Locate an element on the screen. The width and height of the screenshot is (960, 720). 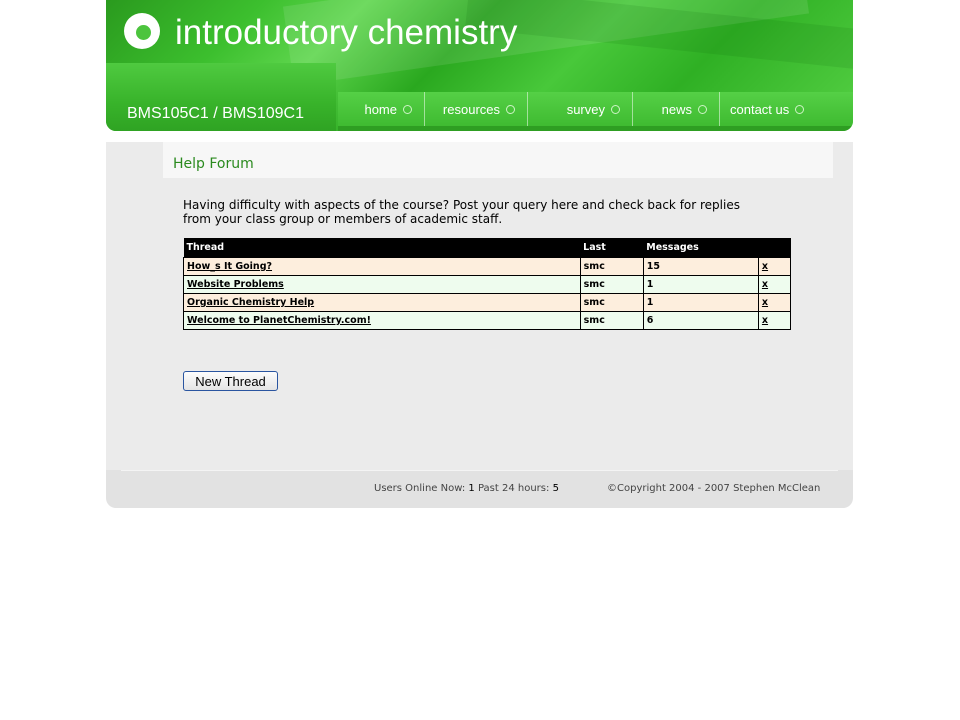
nav-contact-us: contact us is located at coordinates (786, 109).